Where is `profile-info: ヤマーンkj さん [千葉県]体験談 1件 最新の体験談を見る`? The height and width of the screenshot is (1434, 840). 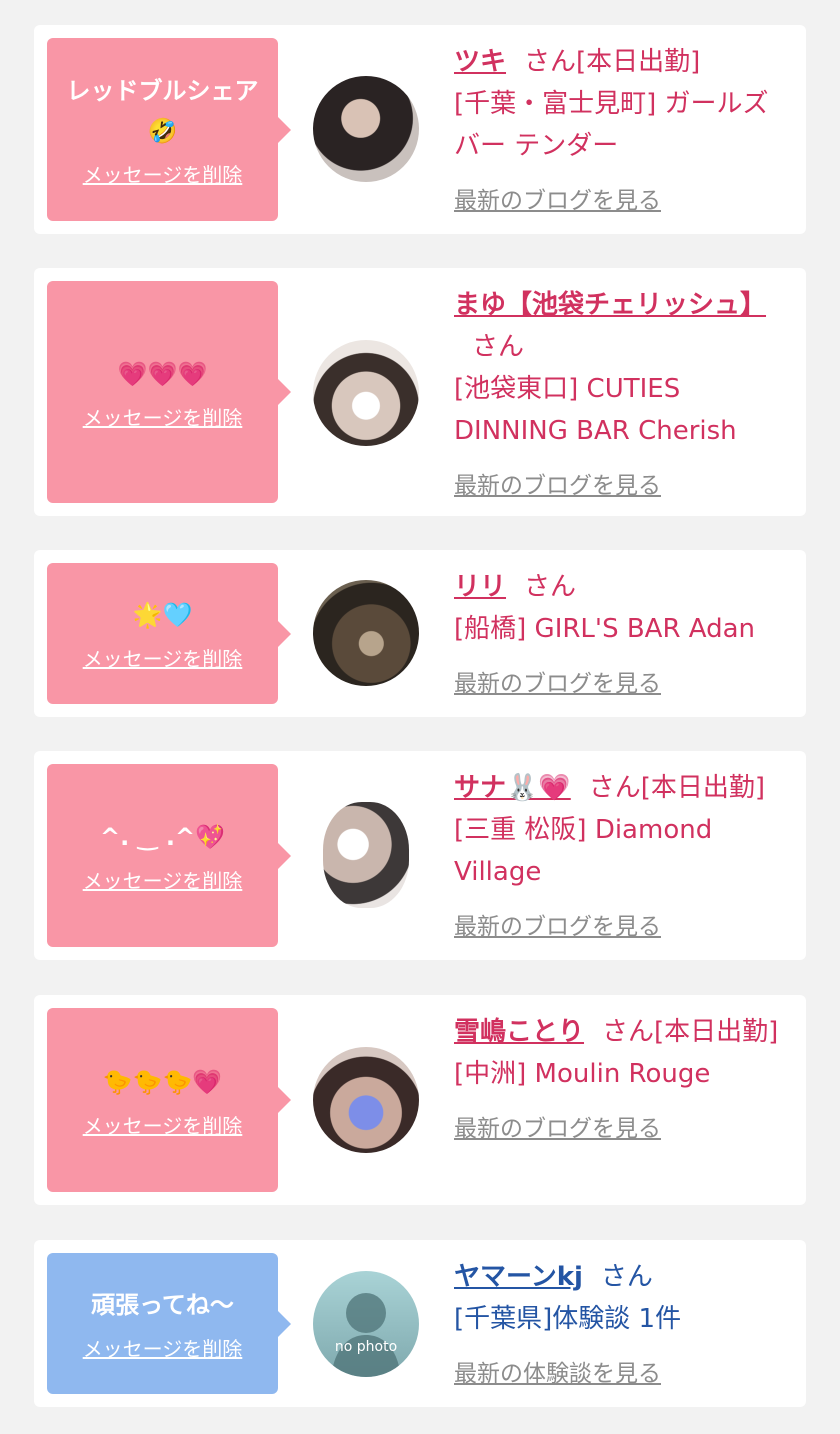
profile-info: ヤマーンkj さん [千葉県]体験談 1件 最新の体験談を見る is located at coordinates (622, 1322).